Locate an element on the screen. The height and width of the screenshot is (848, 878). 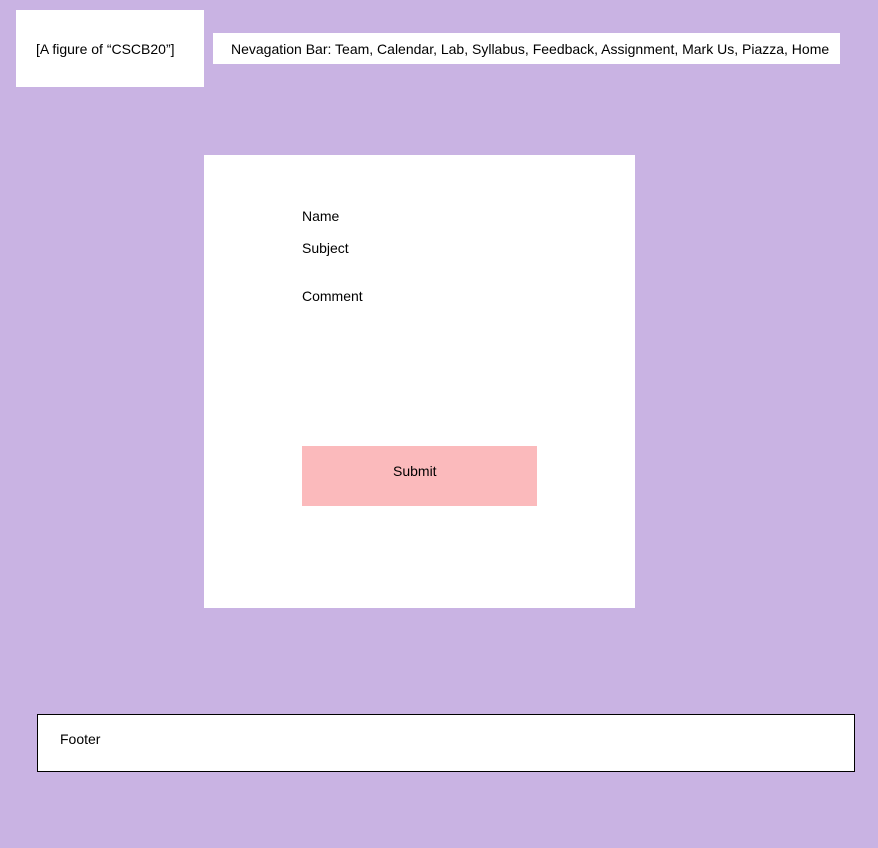
footer-text: Footer is located at coordinates (80, 739).